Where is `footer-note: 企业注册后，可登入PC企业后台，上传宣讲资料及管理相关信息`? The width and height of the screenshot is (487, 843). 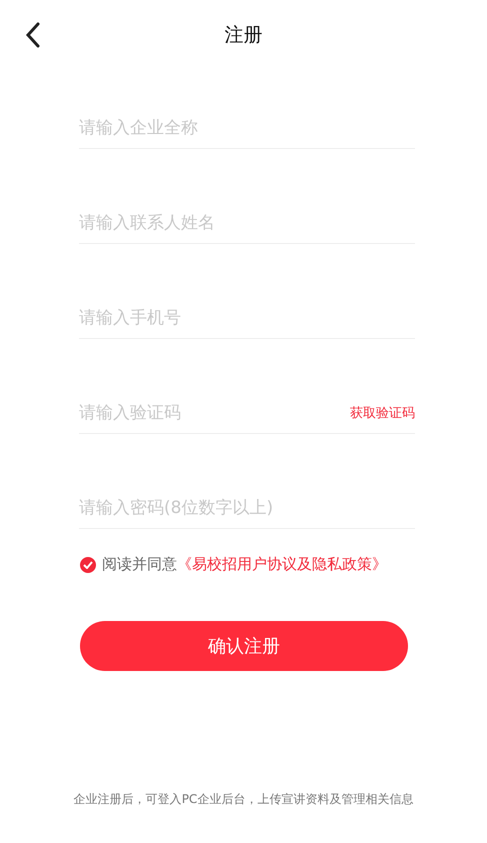 footer-note: 企业注册后，可登入PC企业后台，上传宣讲资料及管理相关信息 is located at coordinates (243, 799).